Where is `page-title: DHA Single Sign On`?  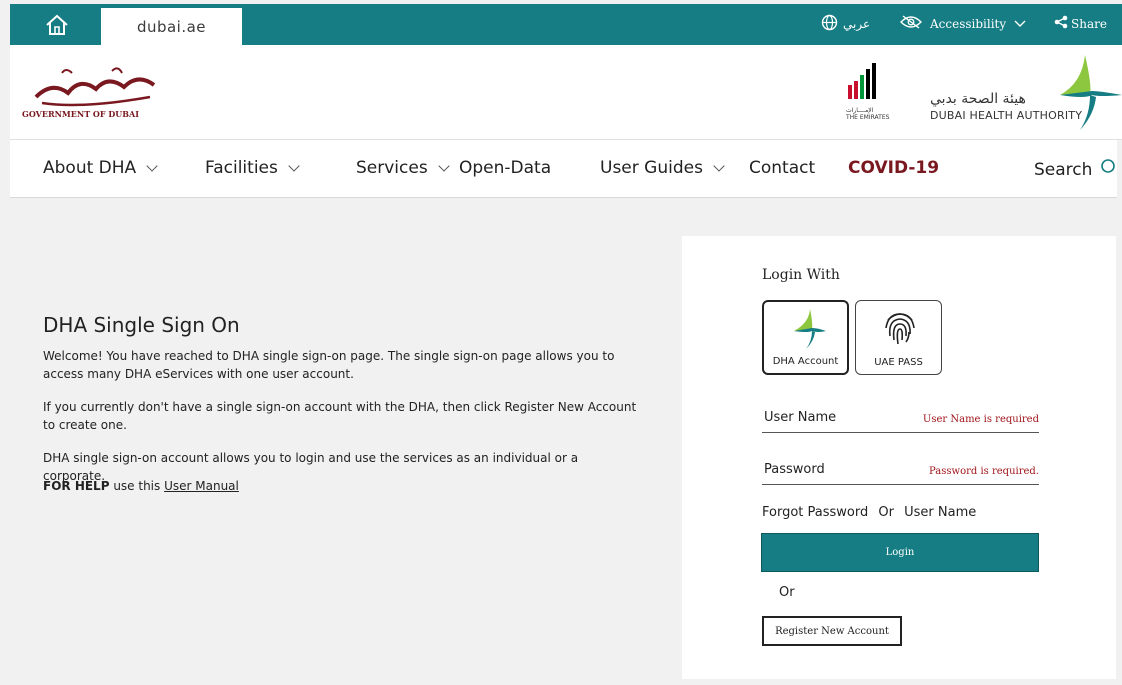
page-title: DHA Single Sign On is located at coordinates (141, 325).